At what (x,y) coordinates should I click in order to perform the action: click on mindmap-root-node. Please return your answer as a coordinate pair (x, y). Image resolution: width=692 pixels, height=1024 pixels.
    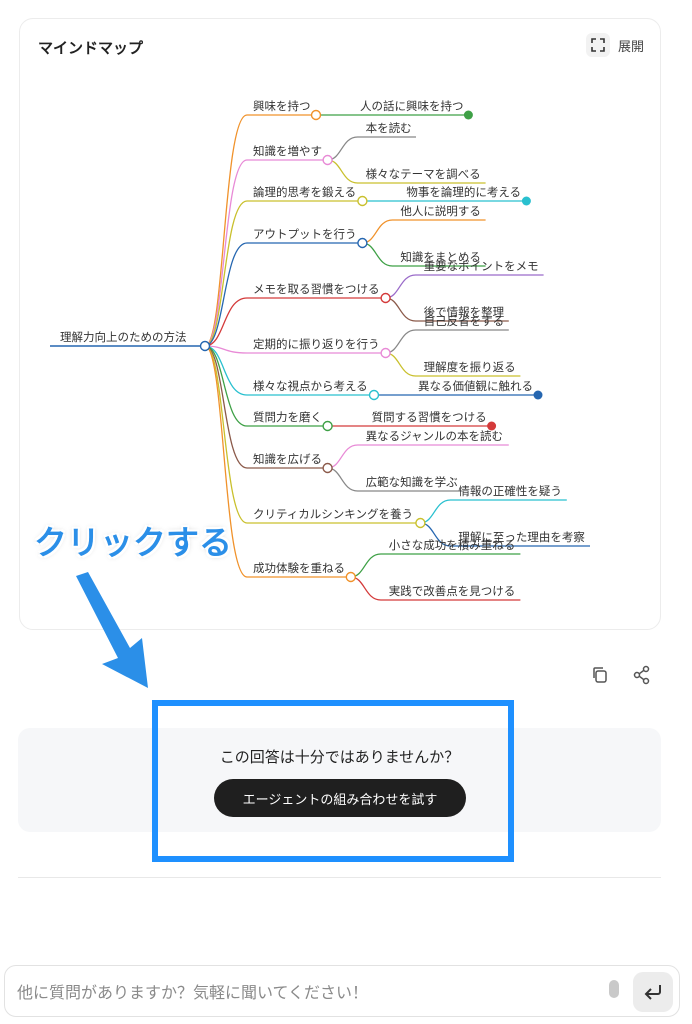
    Looking at the image, I should click on (205, 346).